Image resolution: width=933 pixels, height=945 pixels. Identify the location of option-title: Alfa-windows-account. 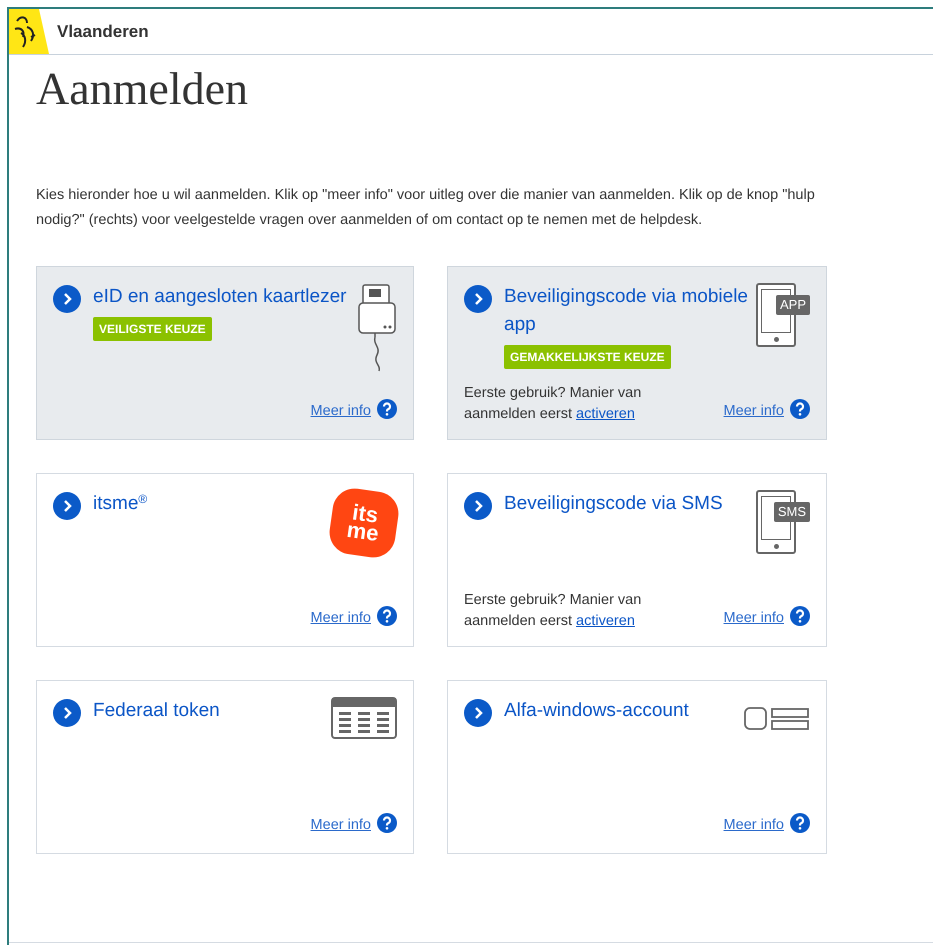
(596, 711).